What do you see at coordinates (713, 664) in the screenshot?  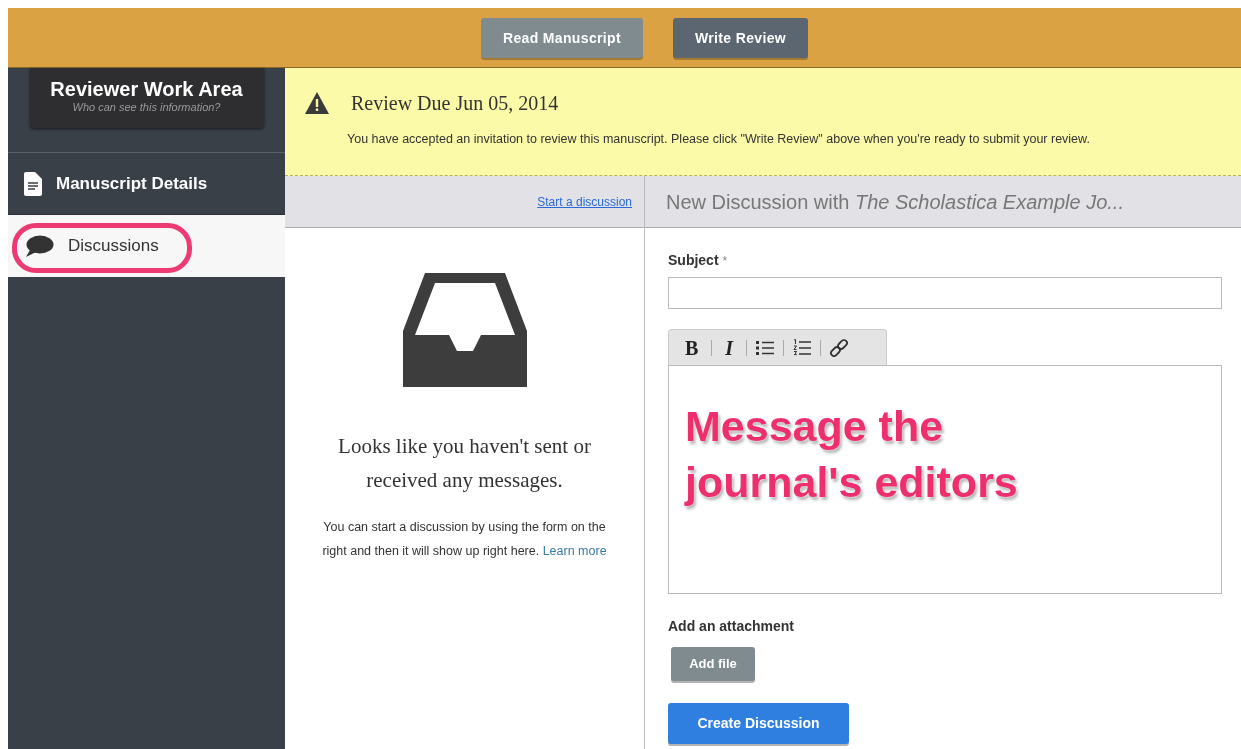 I see `add-file-button: Add file` at bounding box center [713, 664].